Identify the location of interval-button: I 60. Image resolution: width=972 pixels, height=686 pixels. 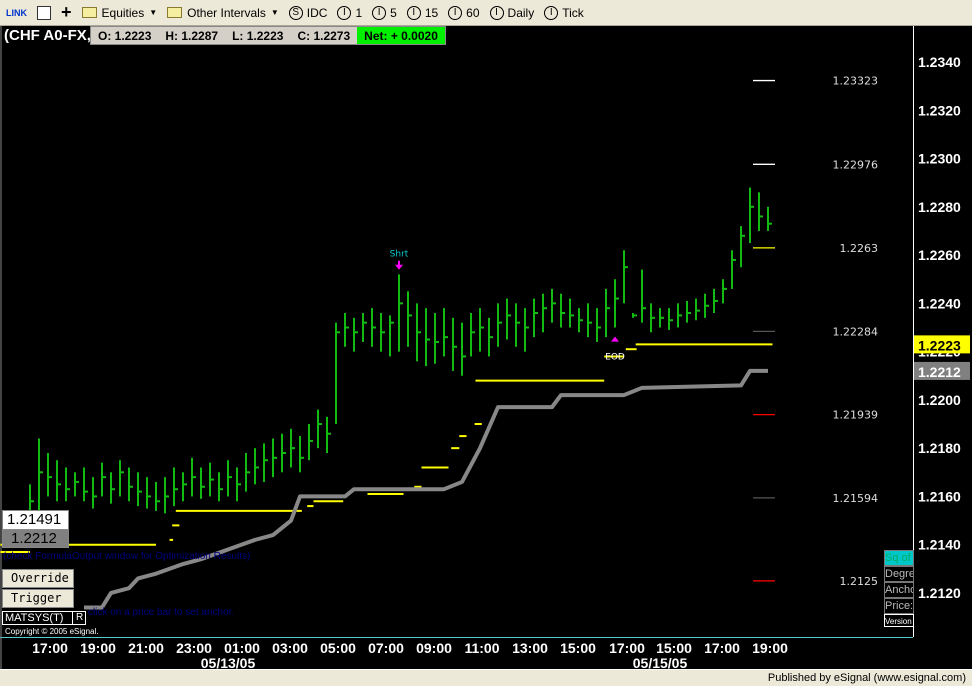
(464, 12).